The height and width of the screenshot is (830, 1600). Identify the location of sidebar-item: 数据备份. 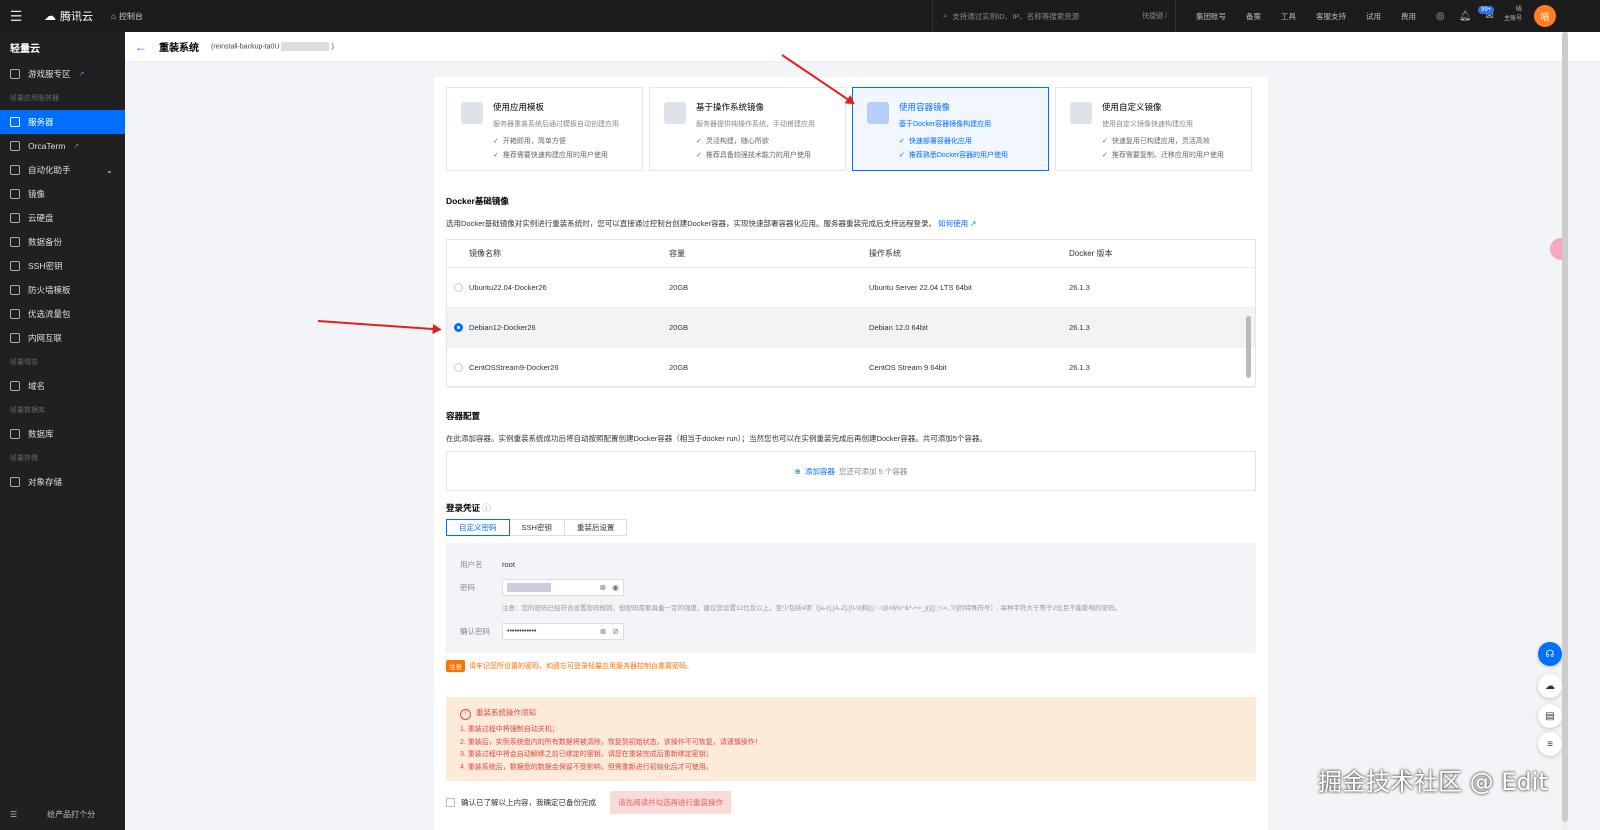
(62, 242).